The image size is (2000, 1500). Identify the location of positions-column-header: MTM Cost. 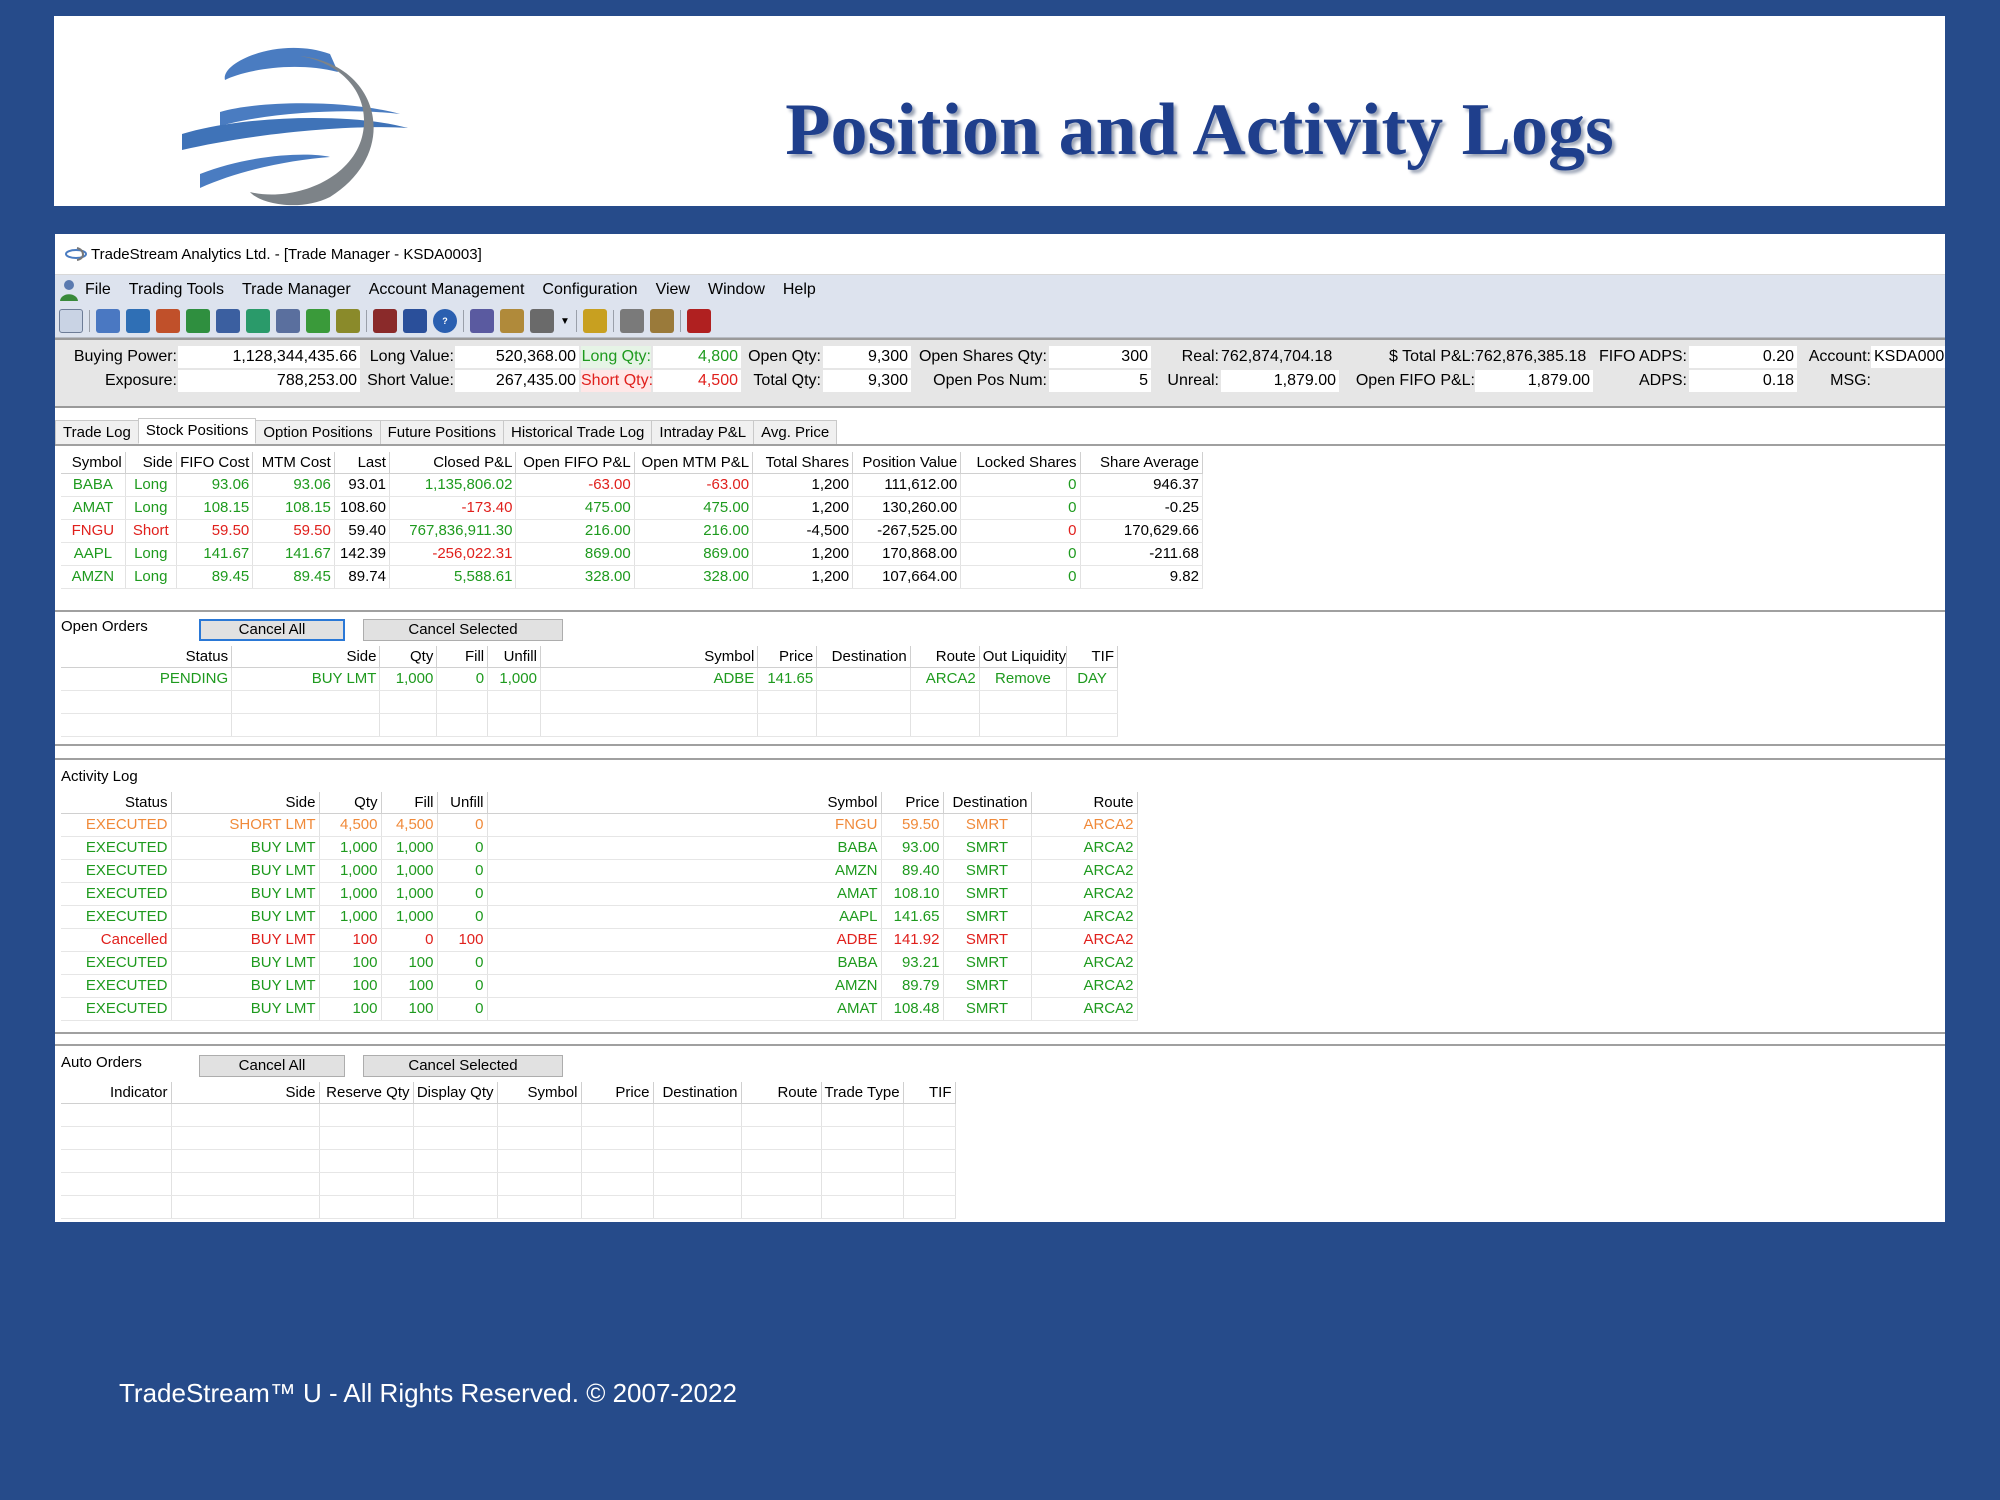
(293, 463).